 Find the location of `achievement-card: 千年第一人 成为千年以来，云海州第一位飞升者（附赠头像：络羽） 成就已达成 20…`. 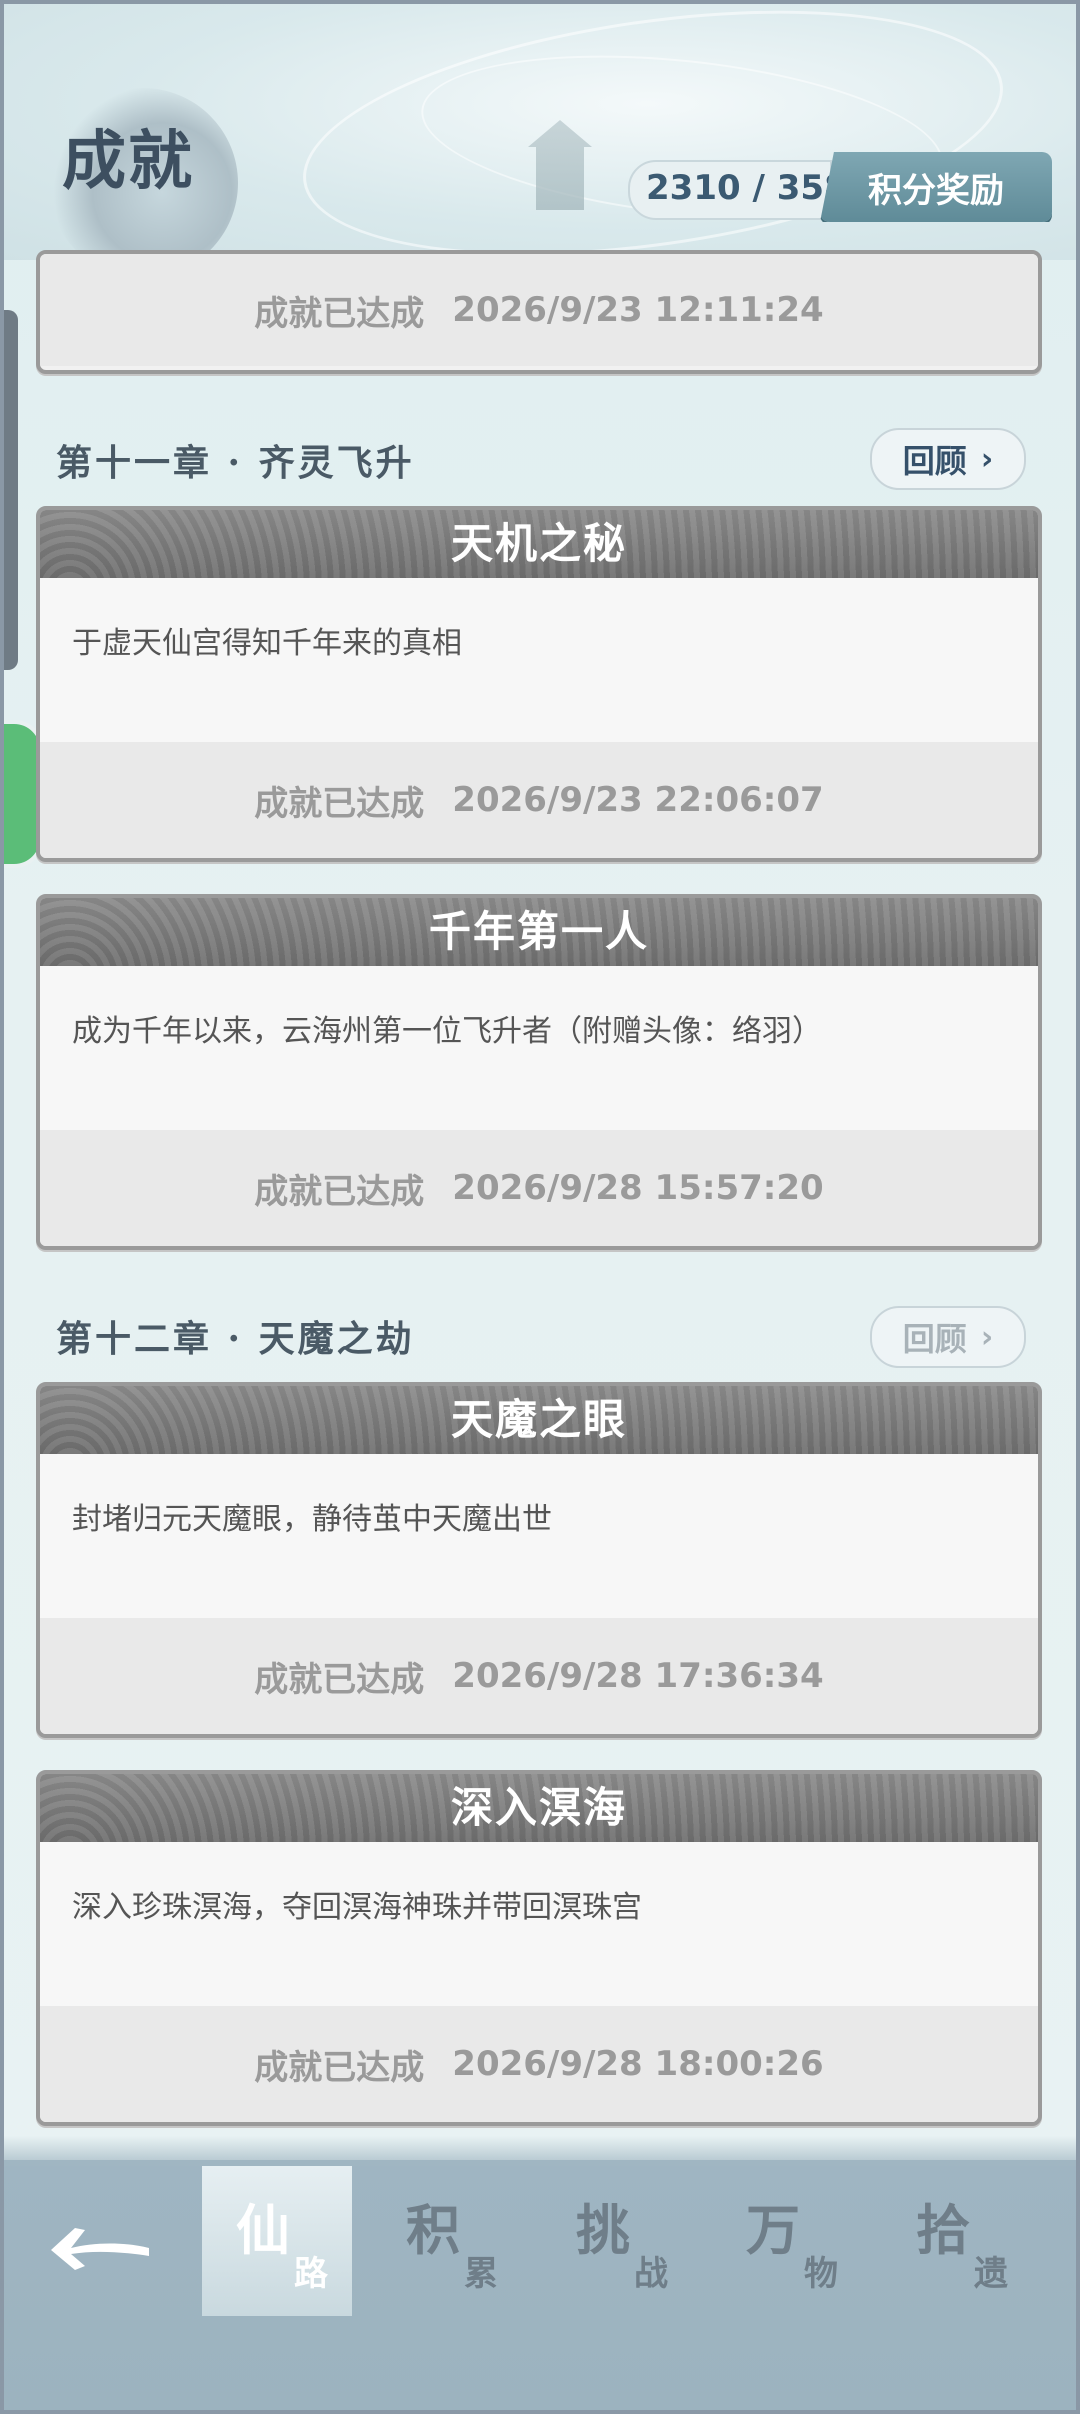

achievement-card: 千年第一人 成为千年以来，云海州第一位飞升者（附赠头像：络羽） 成就已达成 20… is located at coordinates (539, 1072).